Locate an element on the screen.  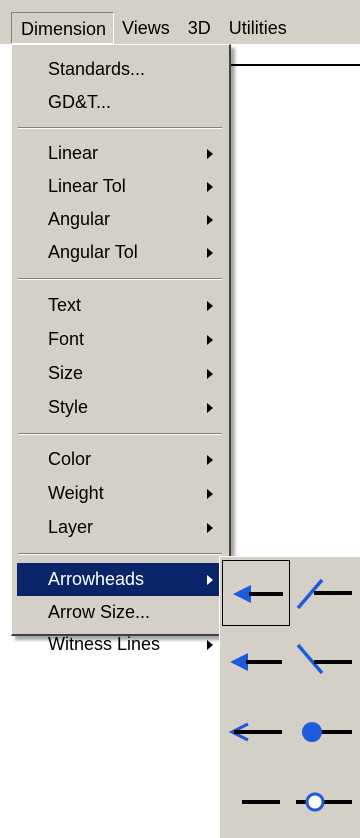
menu-item-style: Style is located at coordinates (120, 407).